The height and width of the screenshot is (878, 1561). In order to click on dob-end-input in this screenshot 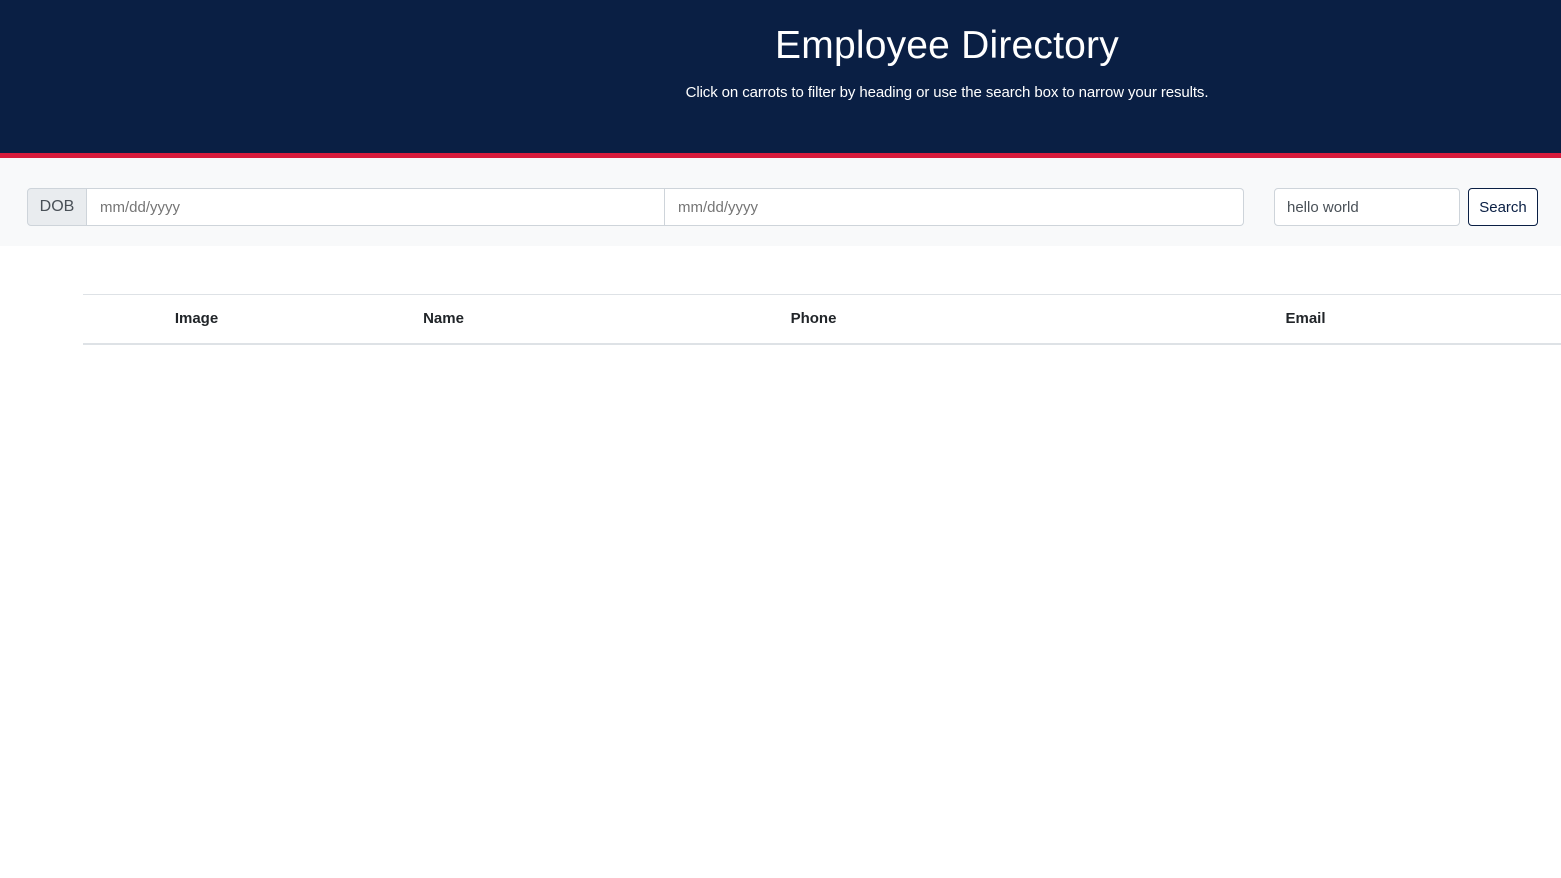, I will do `click(954, 207)`.